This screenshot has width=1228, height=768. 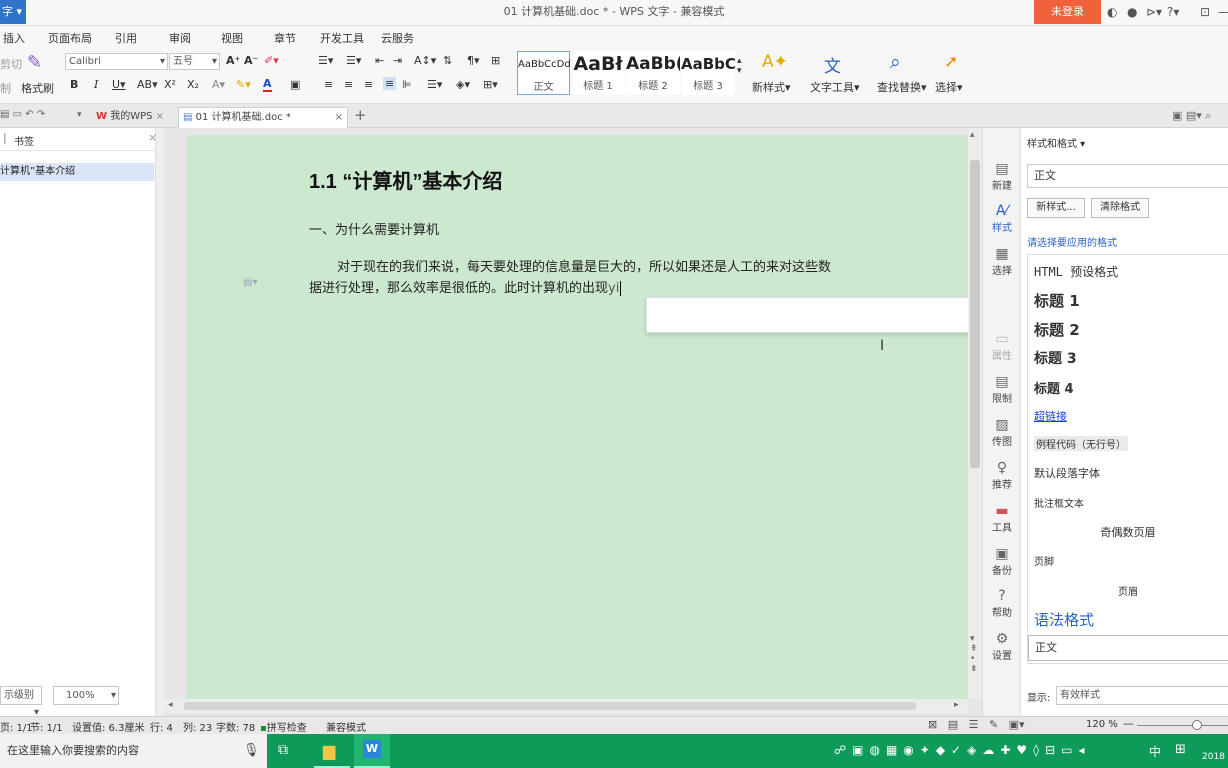 I want to click on menu-cloud: 云服务, so click(x=397, y=38).